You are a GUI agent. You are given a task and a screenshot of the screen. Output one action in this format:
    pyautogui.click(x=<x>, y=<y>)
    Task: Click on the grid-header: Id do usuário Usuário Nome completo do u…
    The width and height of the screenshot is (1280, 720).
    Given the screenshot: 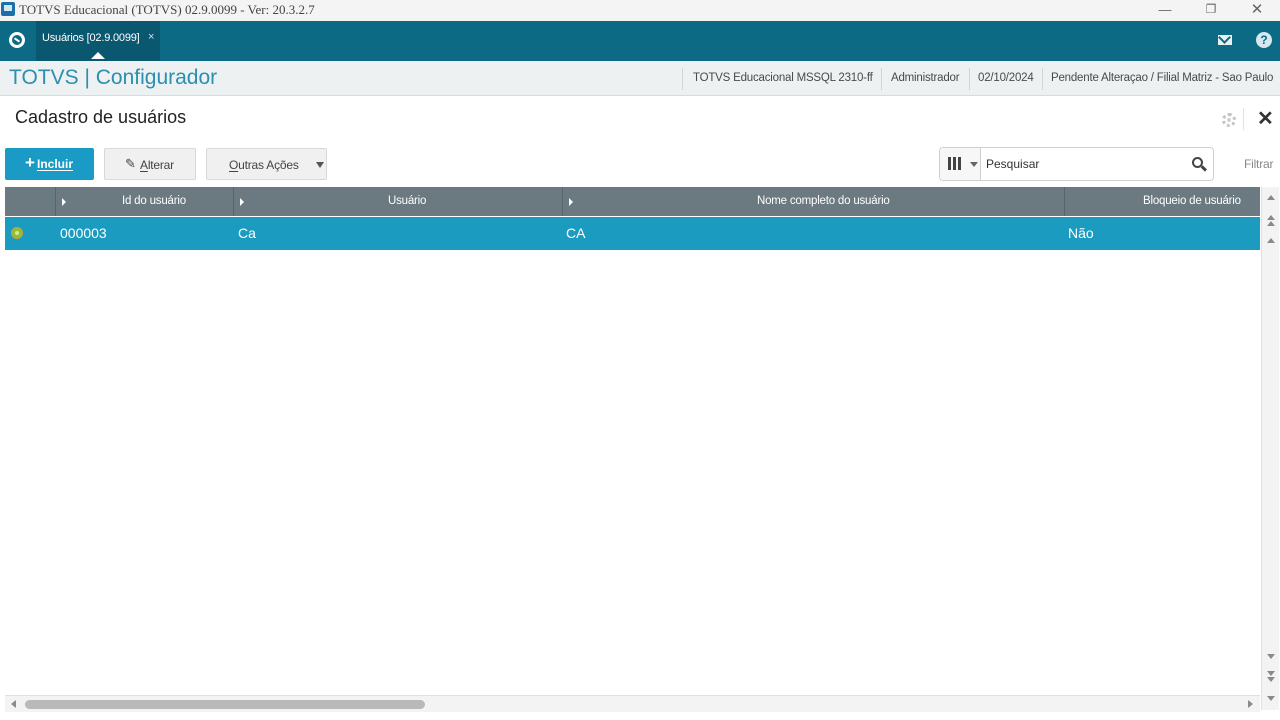 What is the action you would take?
    pyautogui.click(x=632, y=201)
    